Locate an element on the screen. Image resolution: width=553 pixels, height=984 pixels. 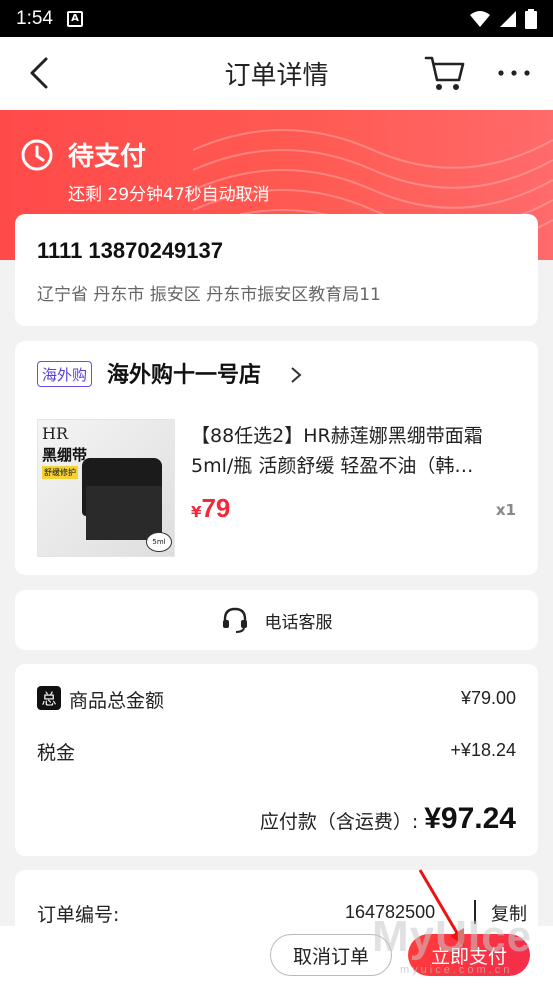
order-number-label: 订单编号: is located at coordinates (78, 915).